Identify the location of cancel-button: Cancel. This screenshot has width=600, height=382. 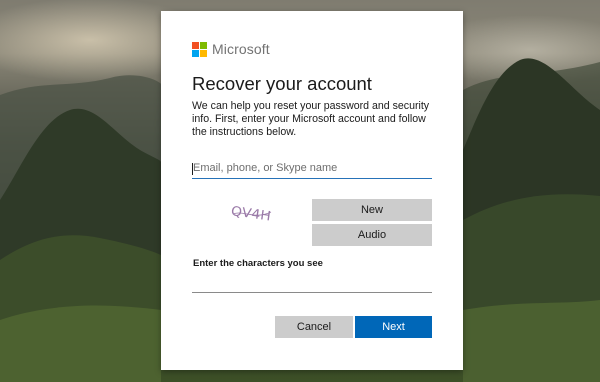
(314, 327).